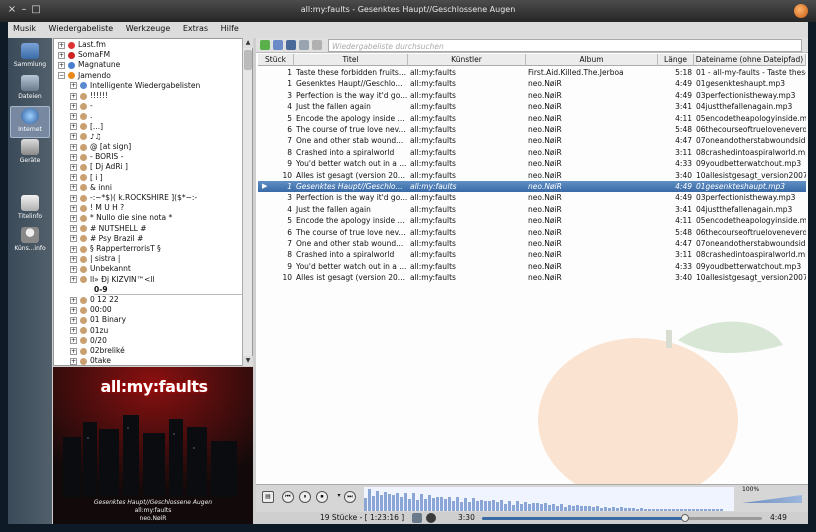 The width and height of the screenshot is (816, 532). Describe the element at coordinates (161, 167) in the screenshot. I see `tree-item: + [ Dj AdRi ]` at that location.